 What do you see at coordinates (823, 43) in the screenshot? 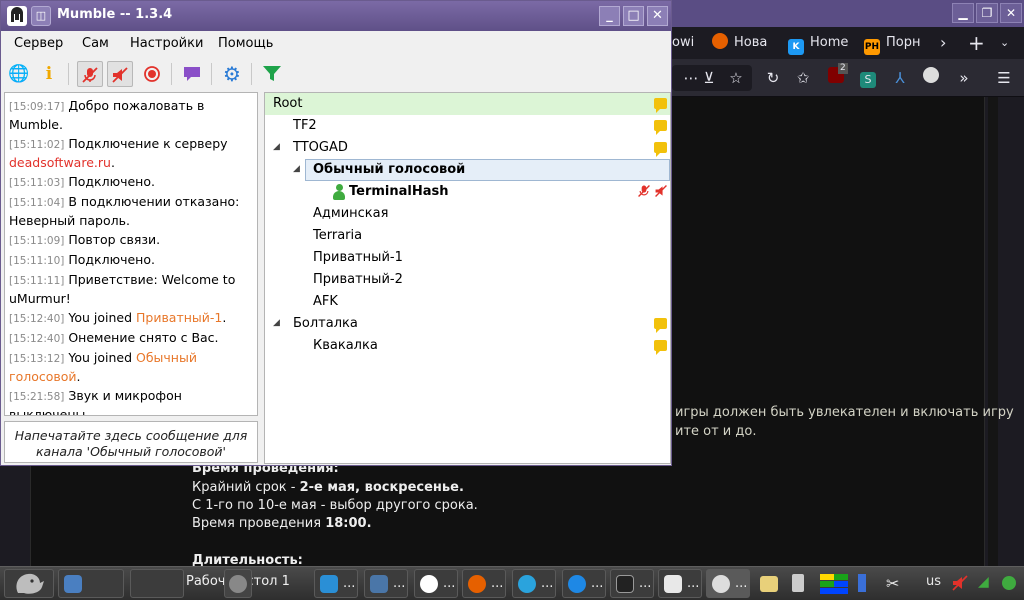
I see `browser-tab: K Home` at bounding box center [823, 43].